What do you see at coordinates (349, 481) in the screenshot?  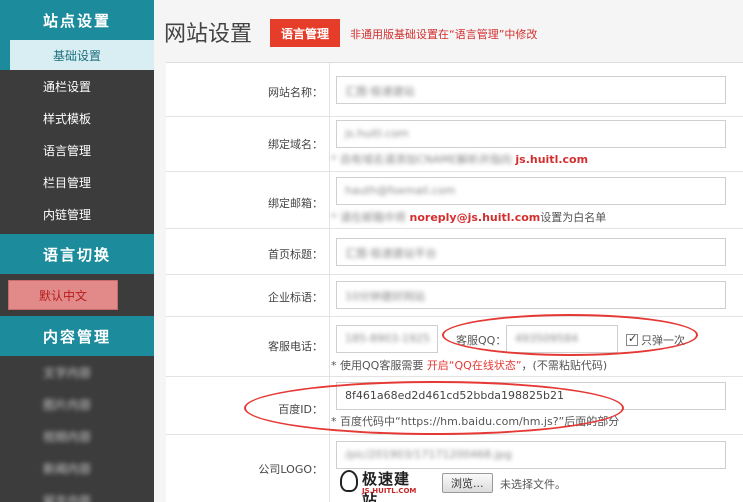 I see `watermark-icon` at bounding box center [349, 481].